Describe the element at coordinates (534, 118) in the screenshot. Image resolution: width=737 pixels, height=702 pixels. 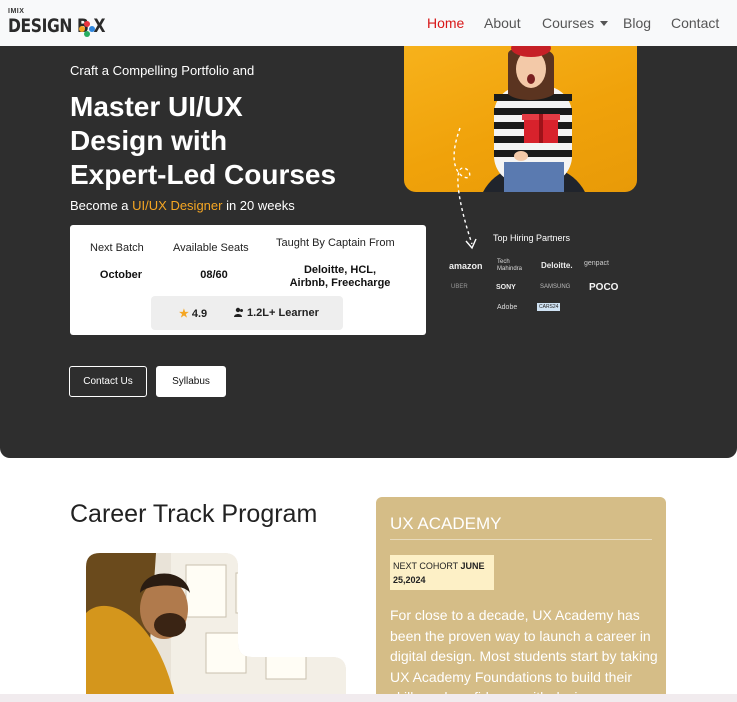
I see `woman-with-gift-illustration` at that location.